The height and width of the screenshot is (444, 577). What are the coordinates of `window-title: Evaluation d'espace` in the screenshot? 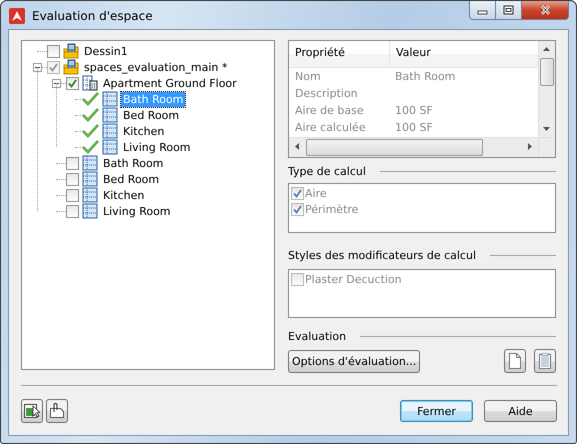 It's located at (92, 15).